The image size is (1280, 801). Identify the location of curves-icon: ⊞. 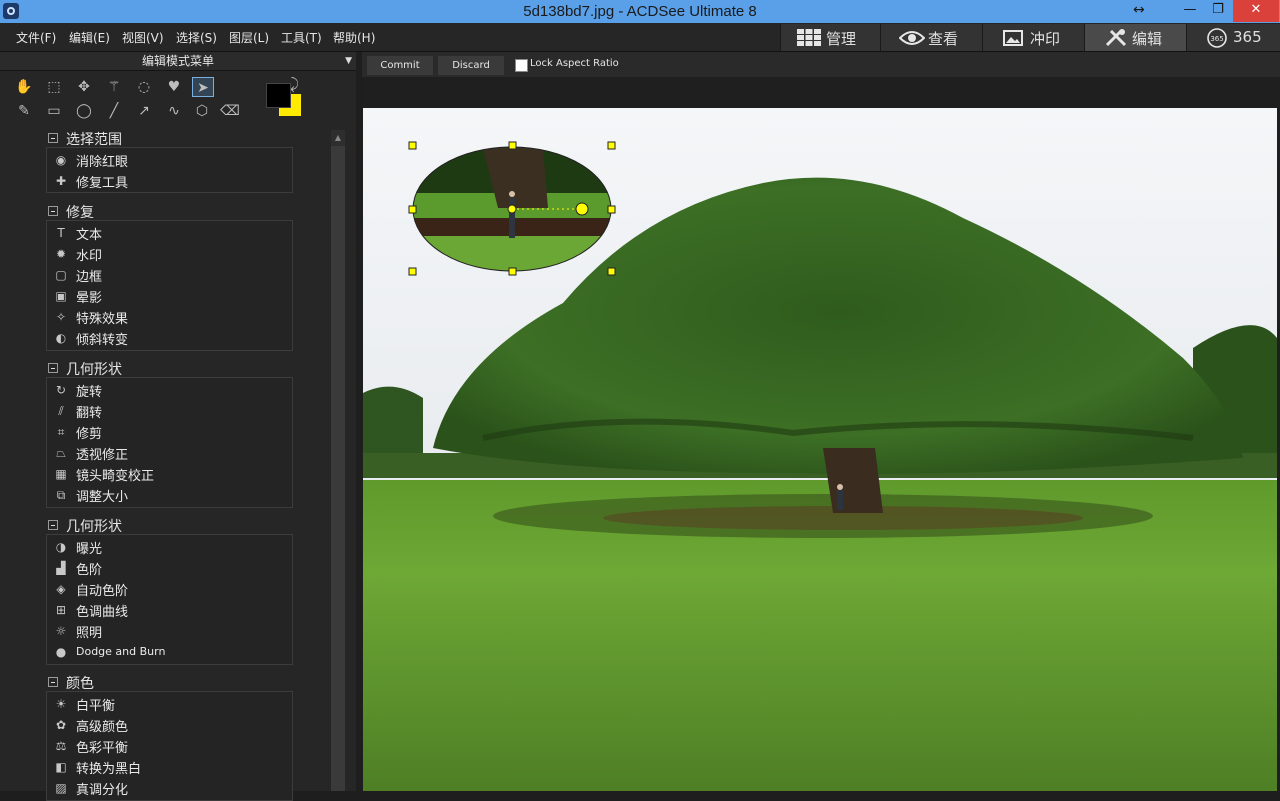
(61, 610).